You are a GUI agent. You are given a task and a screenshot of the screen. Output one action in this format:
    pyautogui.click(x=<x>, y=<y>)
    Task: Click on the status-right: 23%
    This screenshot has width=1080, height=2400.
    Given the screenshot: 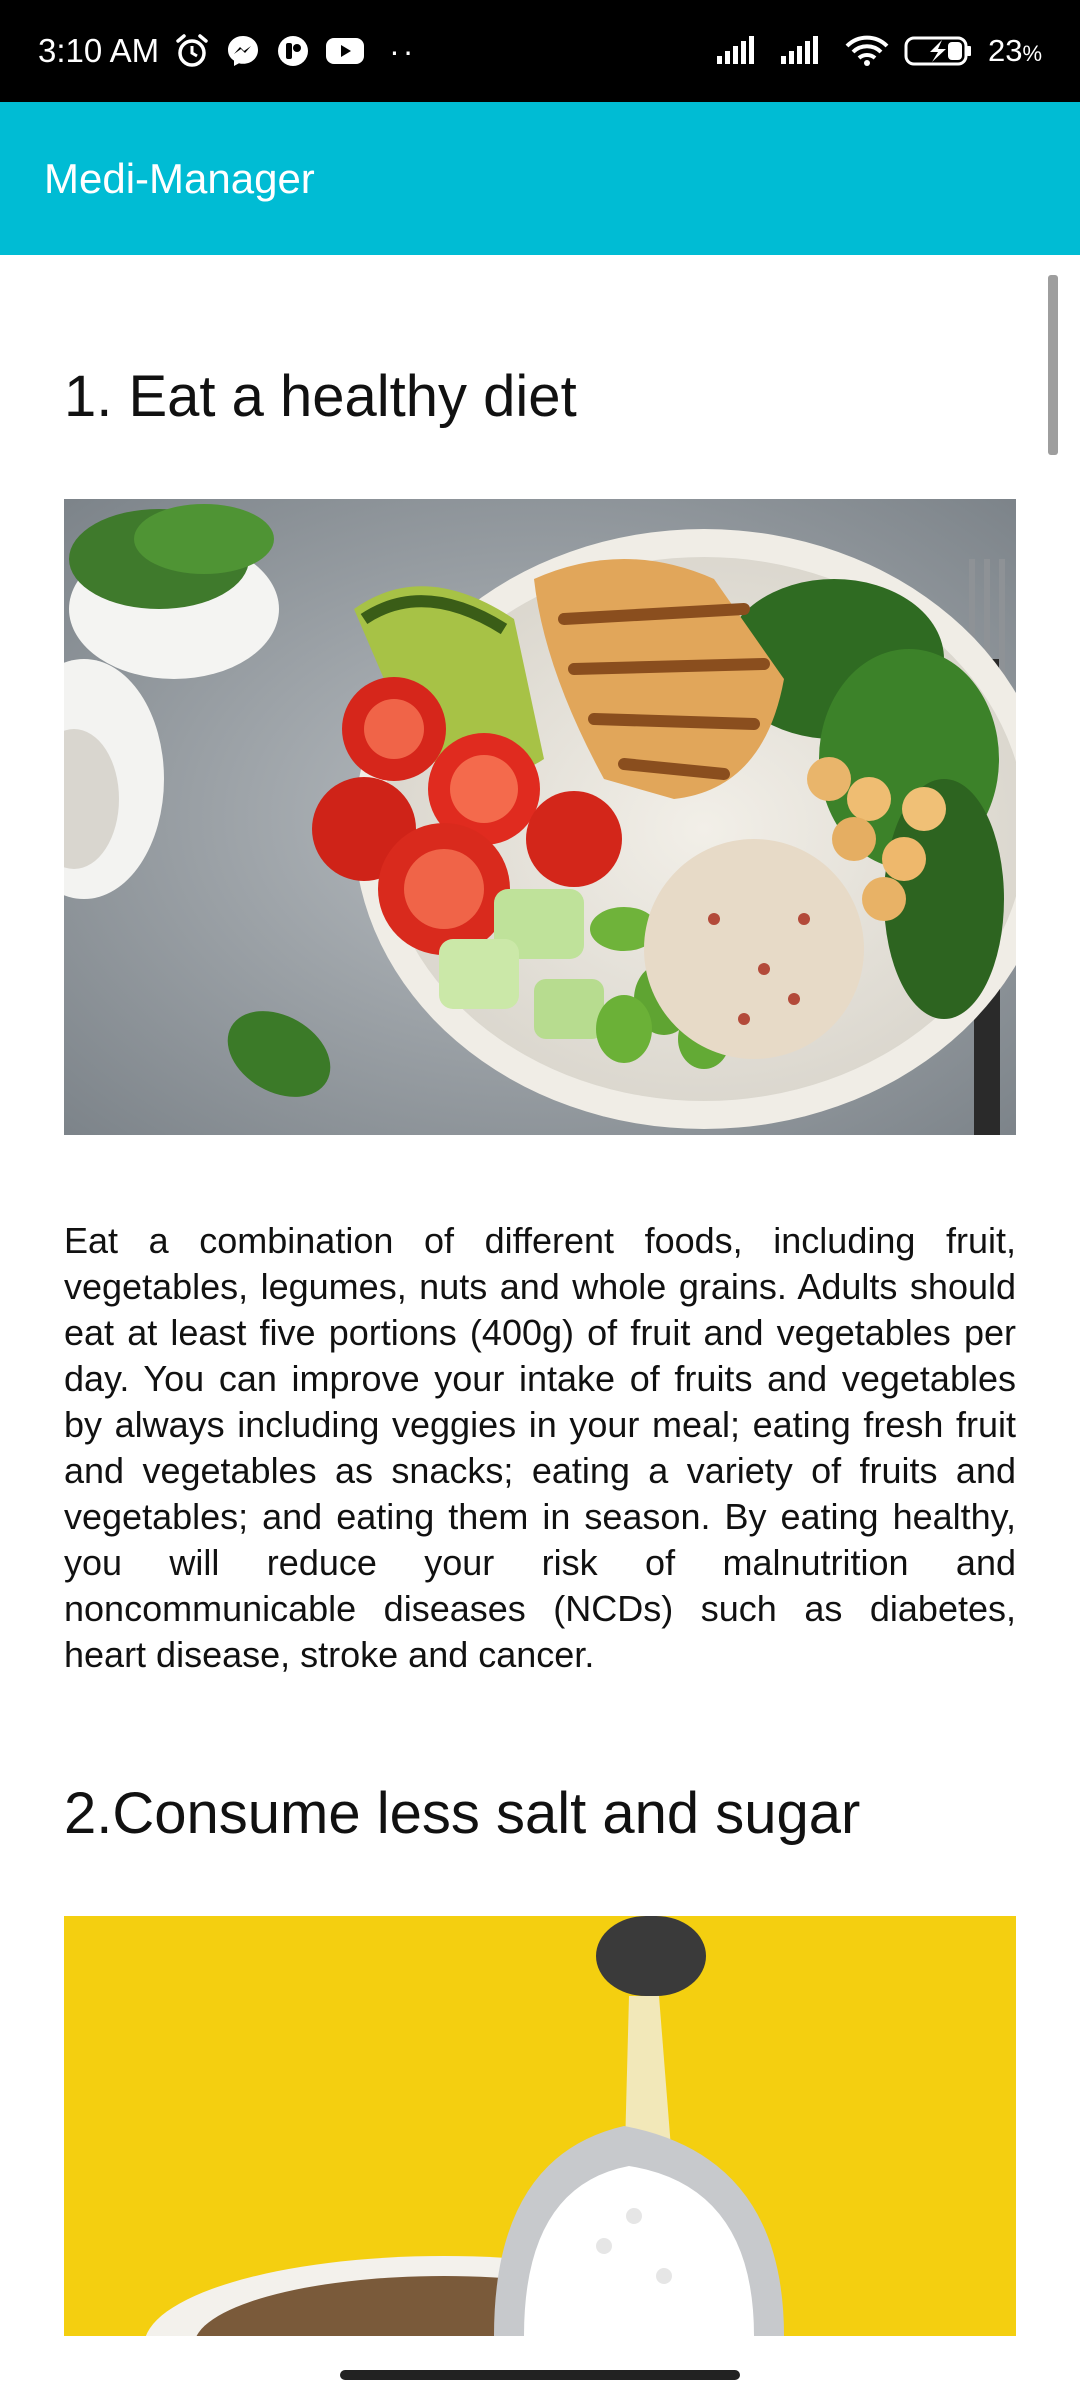 What is the action you would take?
    pyautogui.click(x=879, y=51)
    